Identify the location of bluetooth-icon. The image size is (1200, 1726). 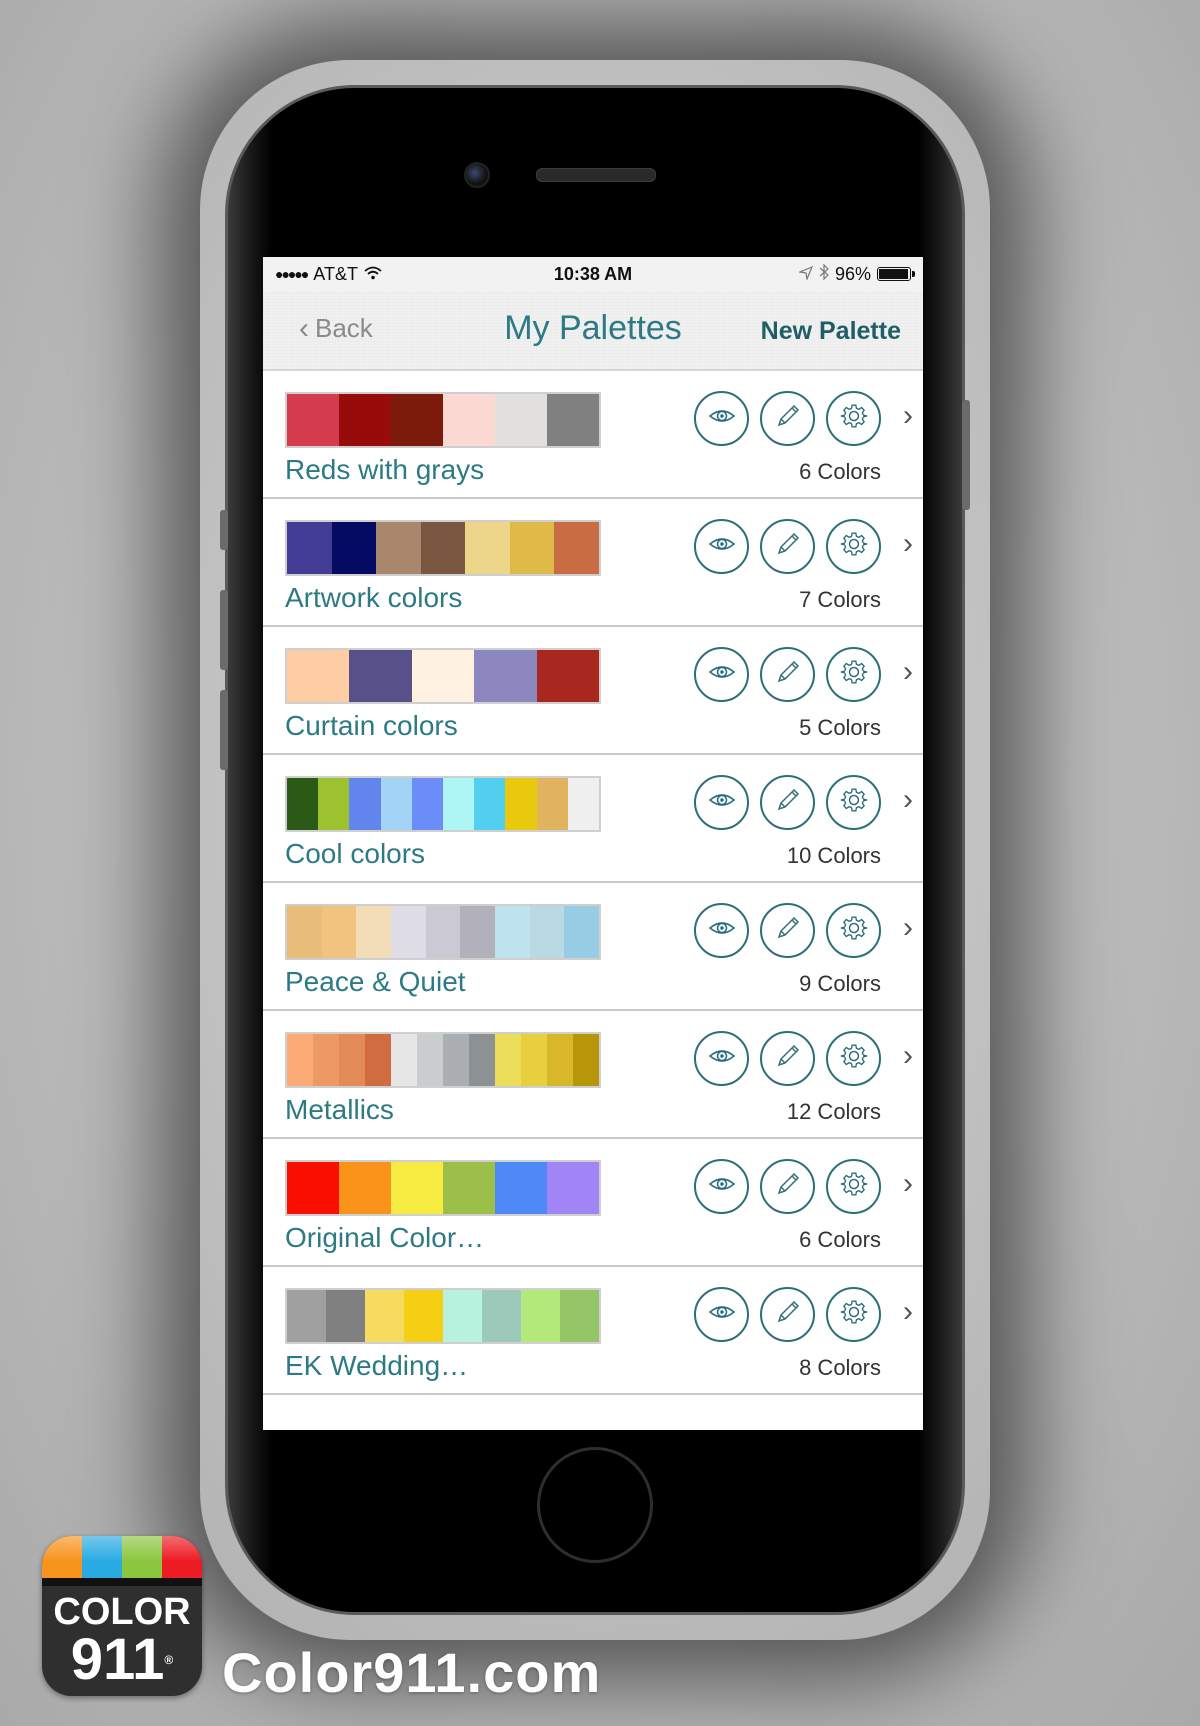
(824, 274).